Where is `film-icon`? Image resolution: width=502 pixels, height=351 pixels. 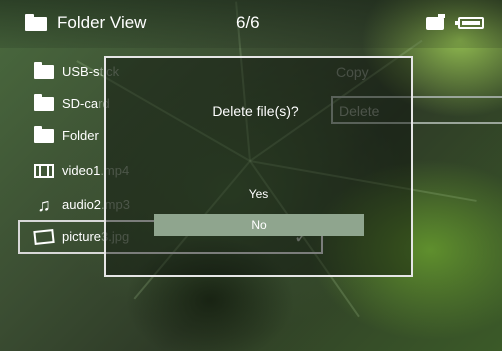
film-icon is located at coordinates (44, 171).